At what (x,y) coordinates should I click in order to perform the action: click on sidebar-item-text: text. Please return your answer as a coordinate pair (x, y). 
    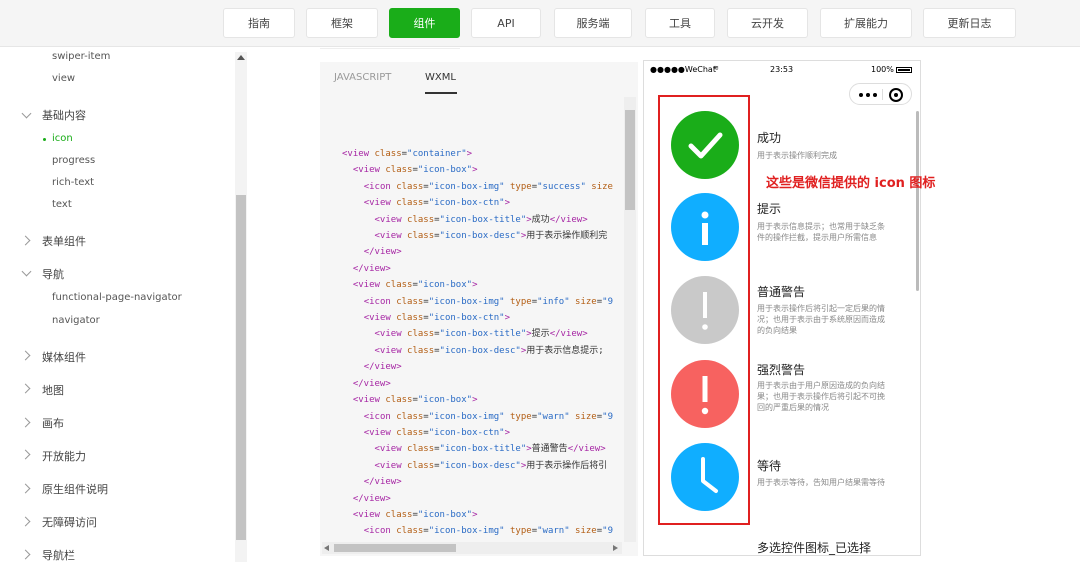
    Looking at the image, I should click on (62, 204).